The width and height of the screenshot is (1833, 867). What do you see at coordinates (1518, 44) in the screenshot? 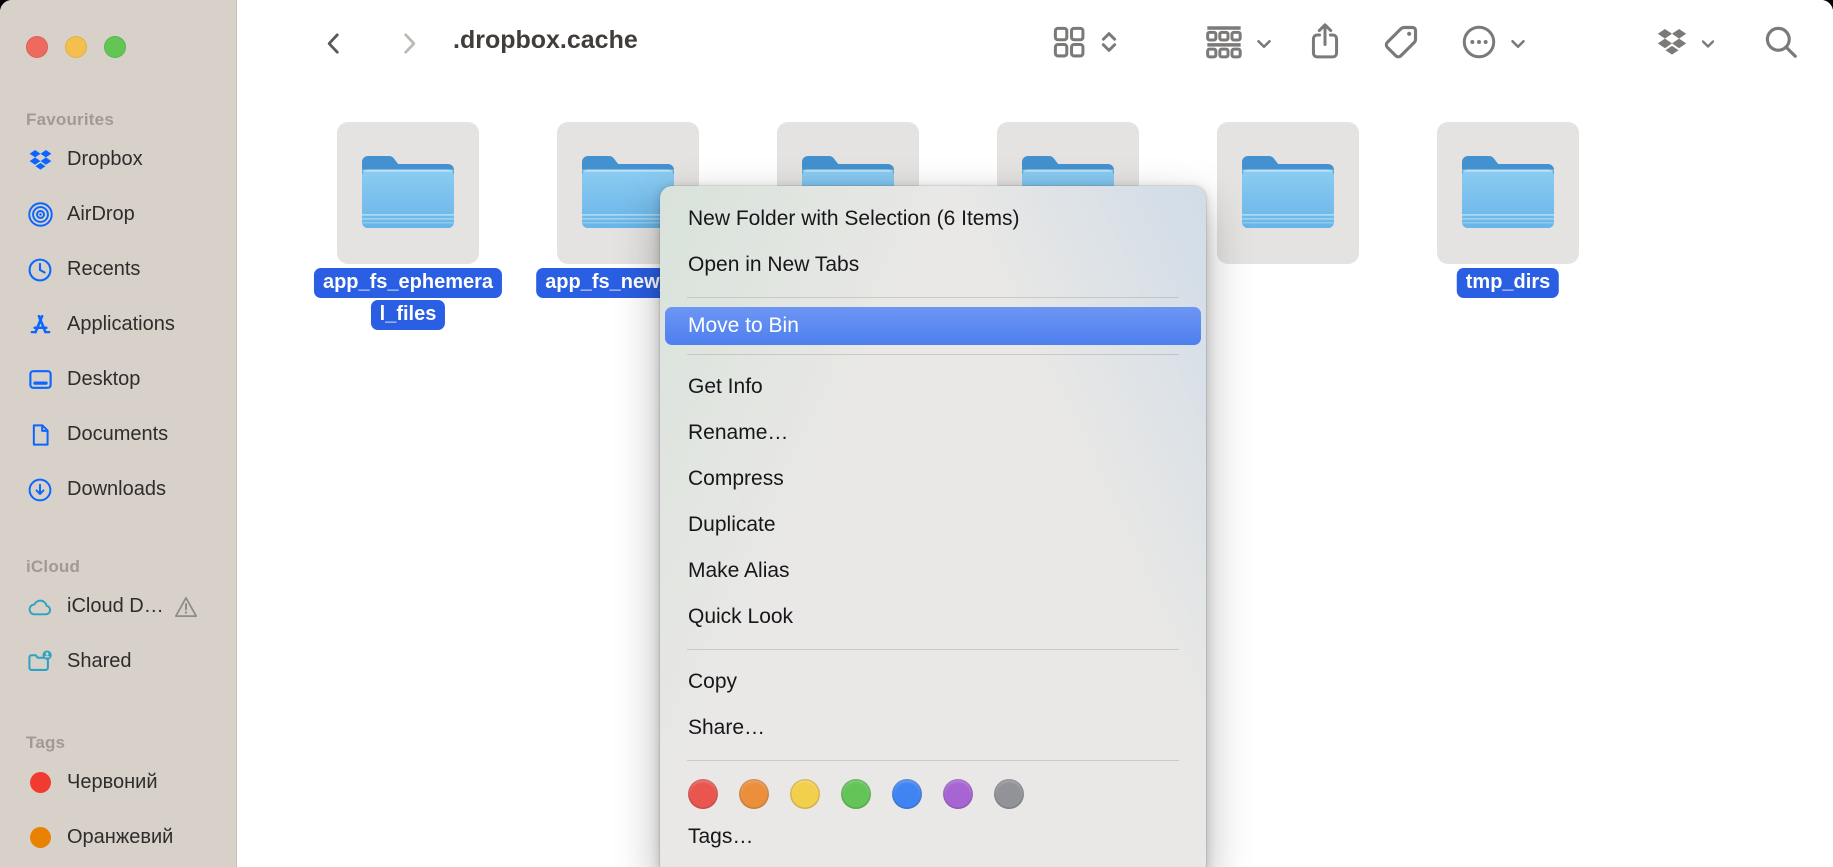
I see `more-chevron-icon` at bounding box center [1518, 44].